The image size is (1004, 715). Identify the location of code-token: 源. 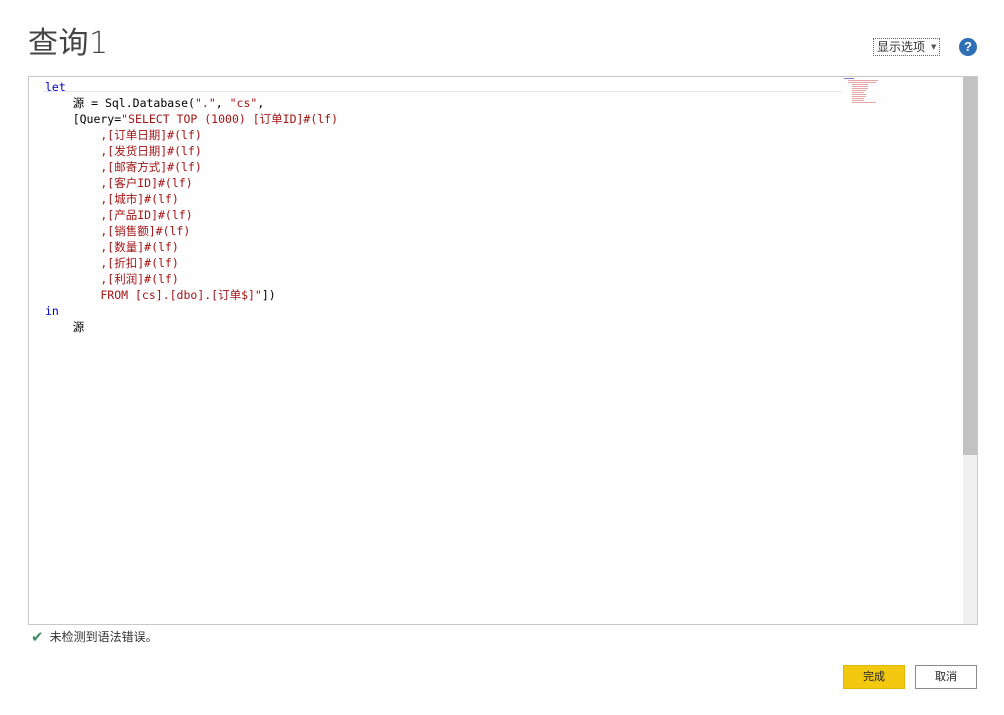
(65, 327).